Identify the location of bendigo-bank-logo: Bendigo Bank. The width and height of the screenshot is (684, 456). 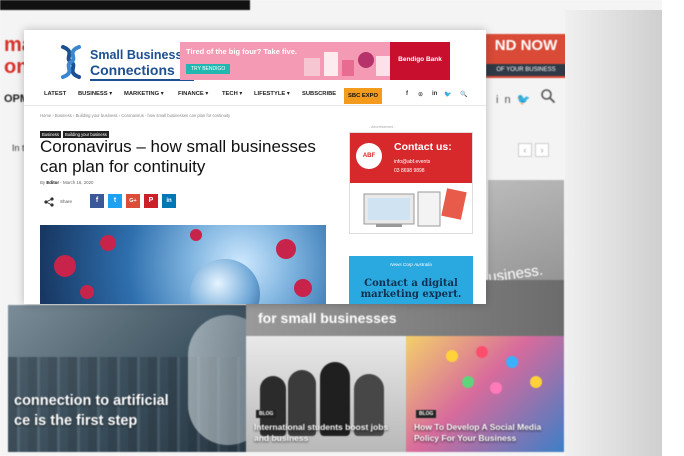
(420, 61).